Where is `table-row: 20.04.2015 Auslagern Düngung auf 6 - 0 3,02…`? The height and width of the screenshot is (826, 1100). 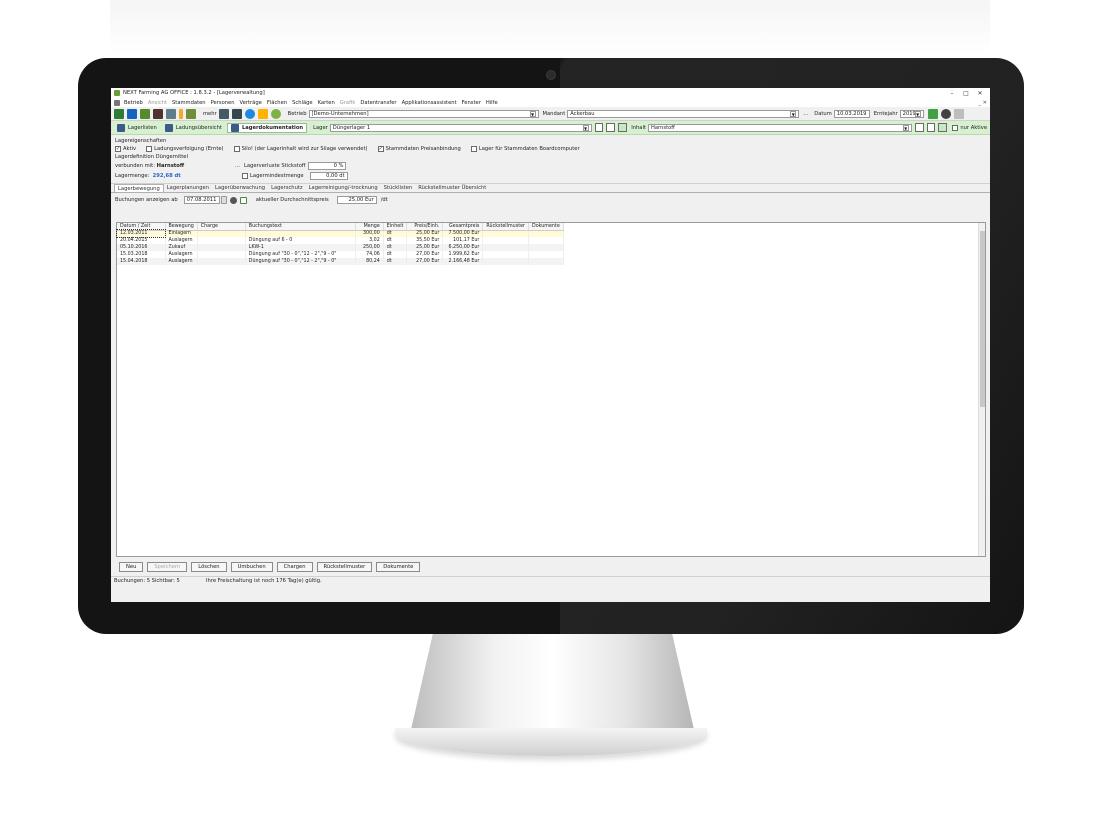
table-row: 20.04.2015 Auslagern Düngung auf 6 - 0 3,02… is located at coordinates (340, 240).